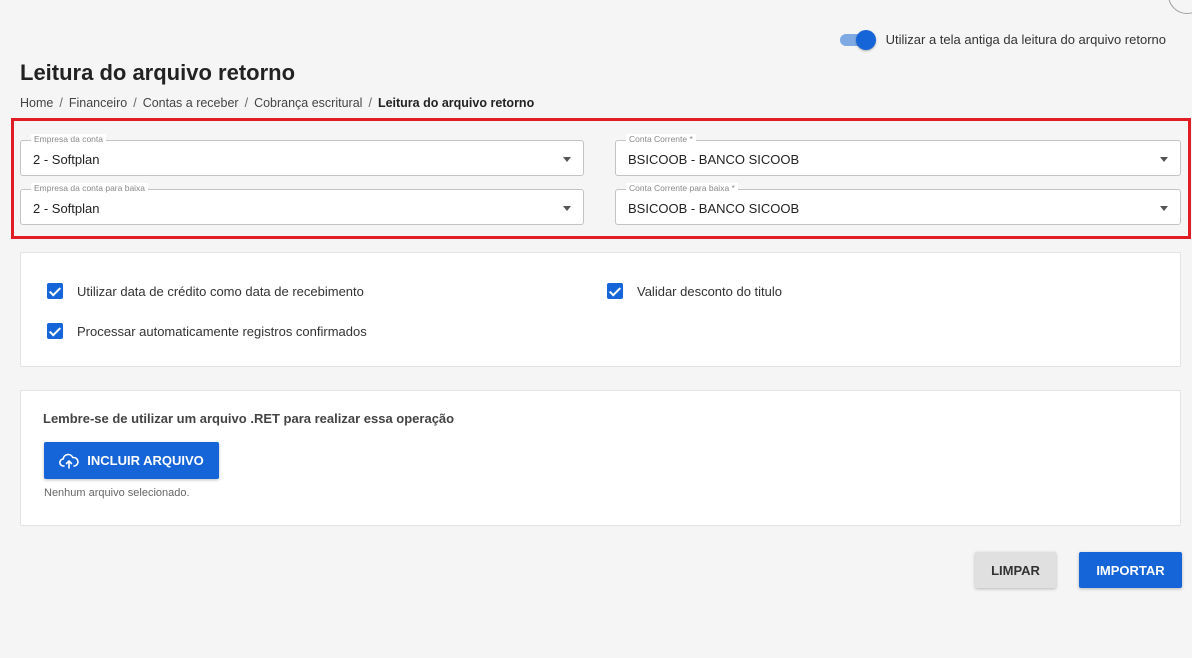  I want to click on empresa-conta-label: Empresa da conta, so click(68, 139).